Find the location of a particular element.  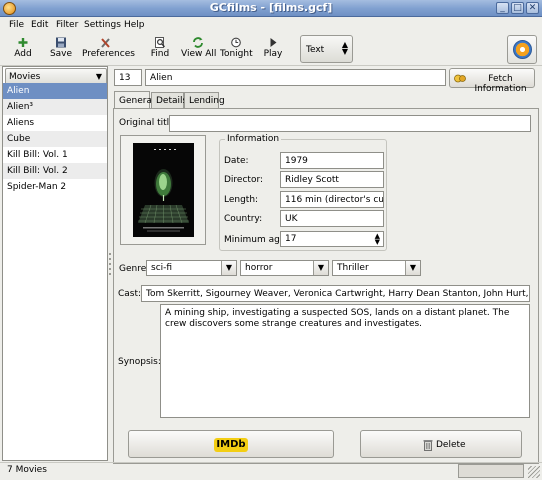

director-label: Director: is located at coordinates (244, 180).